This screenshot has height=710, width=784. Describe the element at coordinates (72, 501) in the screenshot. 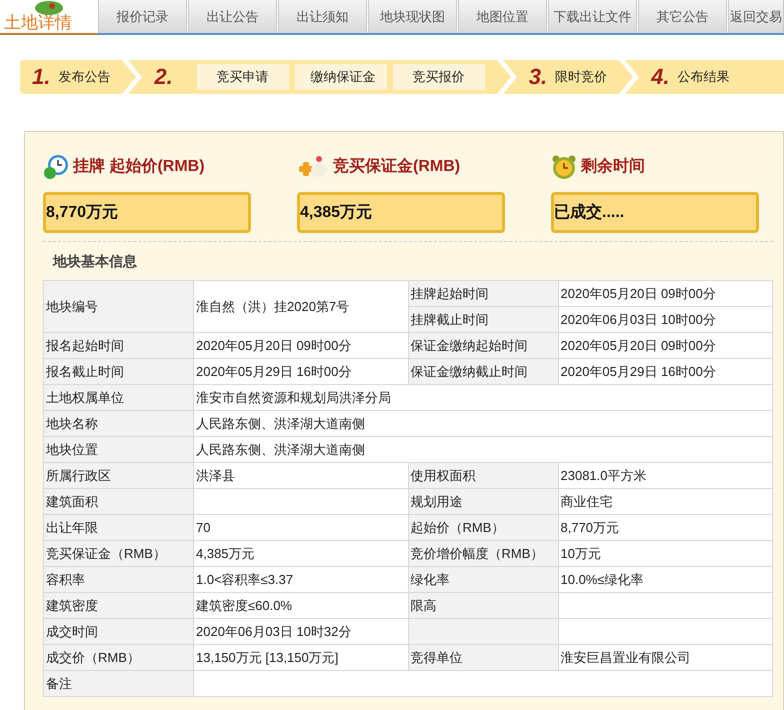

I see `field-label: 建筑面积` at that location.